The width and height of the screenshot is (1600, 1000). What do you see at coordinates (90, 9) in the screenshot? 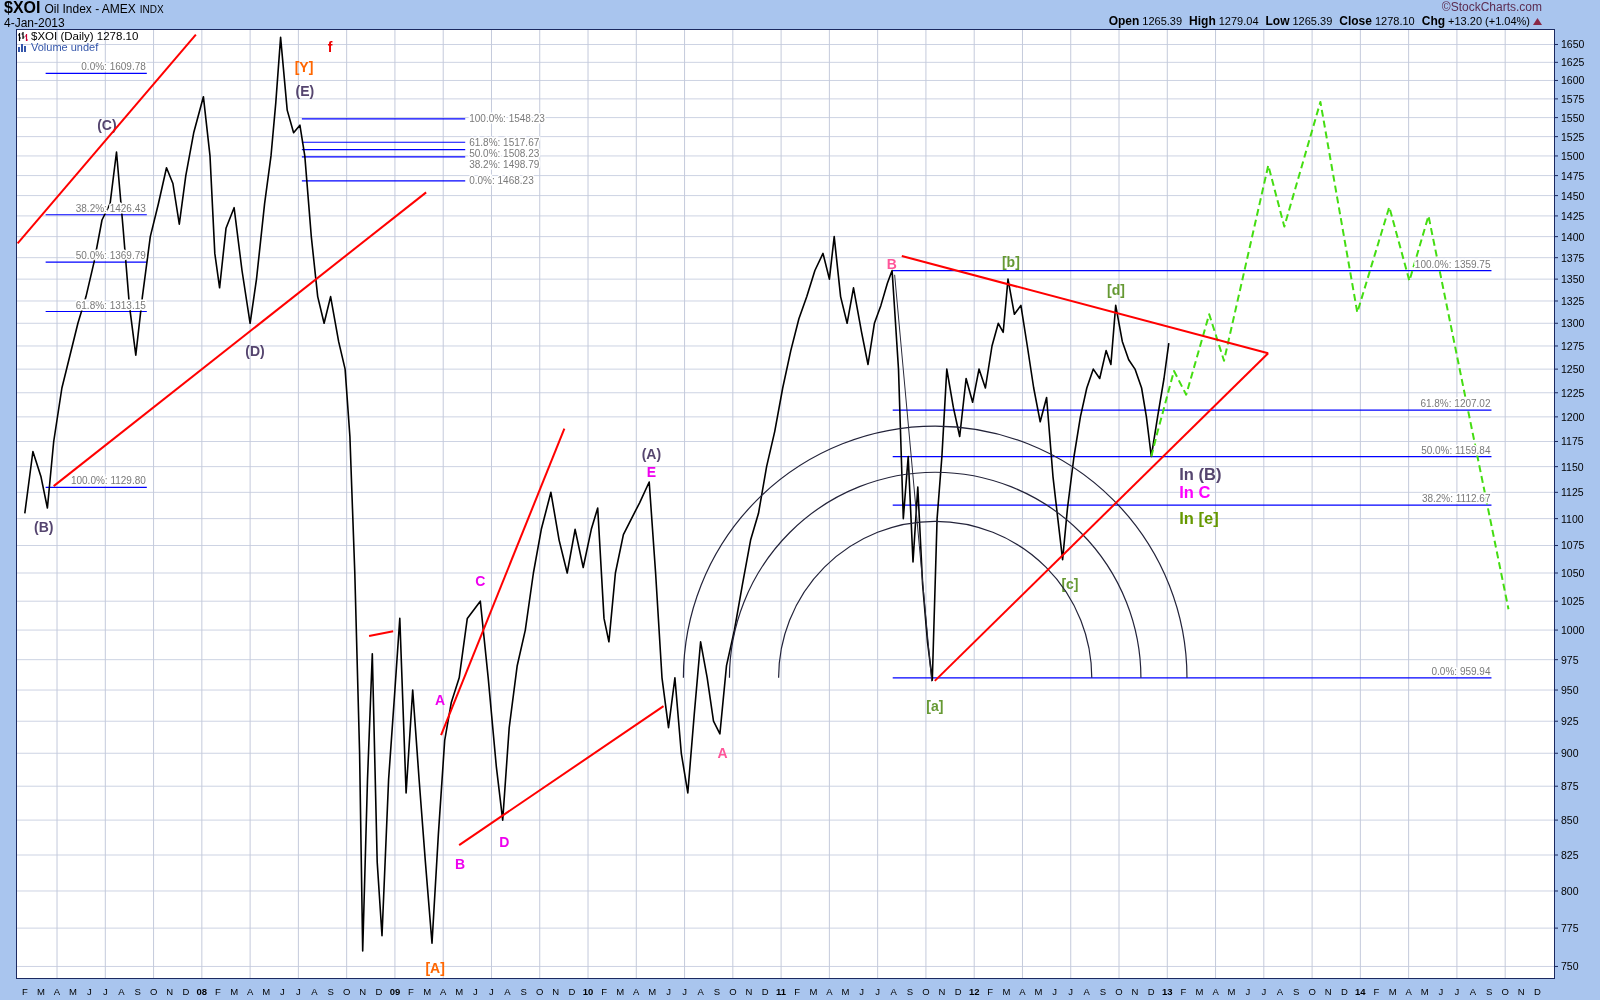
I see `index-name: Oil Index - AMEX` at bounding box center [90, 9].